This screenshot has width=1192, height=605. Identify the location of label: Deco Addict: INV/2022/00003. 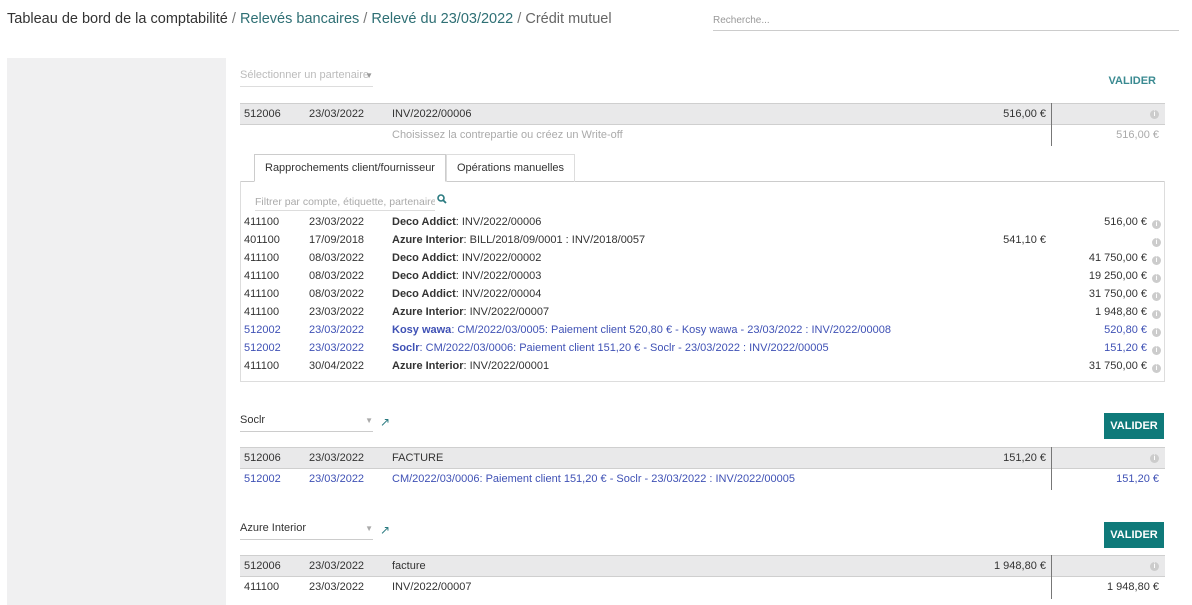
(466, 276).